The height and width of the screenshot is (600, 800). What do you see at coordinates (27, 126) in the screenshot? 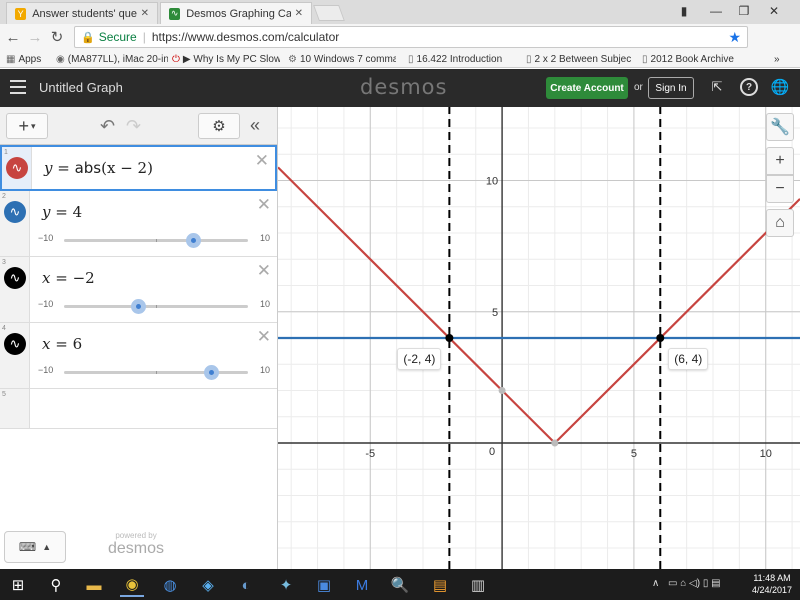
I see `add-item-button: + ▾` at bounding box center [27, 126].